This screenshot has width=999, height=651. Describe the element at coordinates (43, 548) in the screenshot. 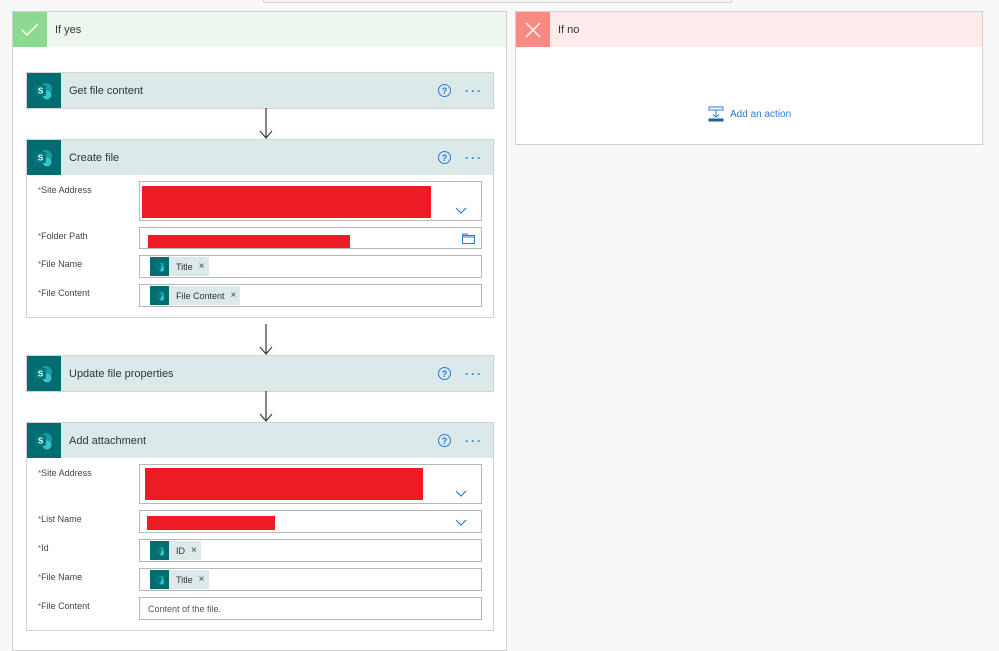

I see `field-label: *Id` at that location.